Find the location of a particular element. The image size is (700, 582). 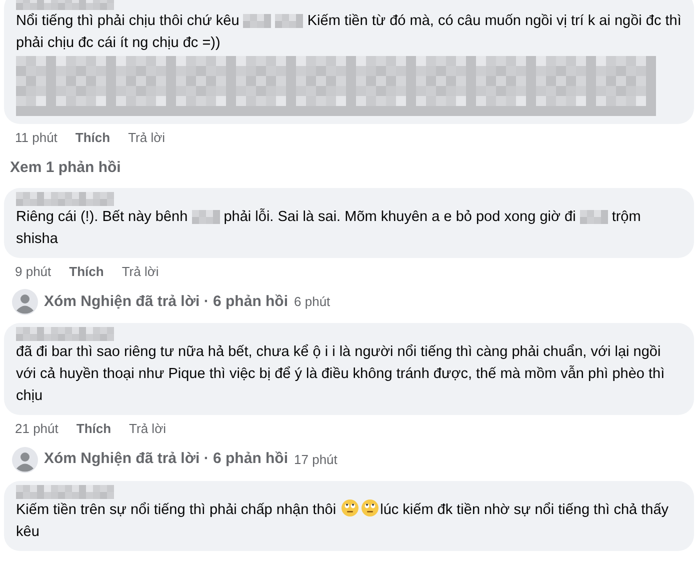

comment-text: đã đi bar thì sao riêng tư nữa hả bết, chưa kể ộ i i là người nổi tiếng thì càng phải chuẩn, với lại ngồi với cả huyền thoại như Pique thì việc bị để ý là điều không tránh được, thế mà mồm vẫn phì phèo thì chịu is located at coordinates (341, 374).